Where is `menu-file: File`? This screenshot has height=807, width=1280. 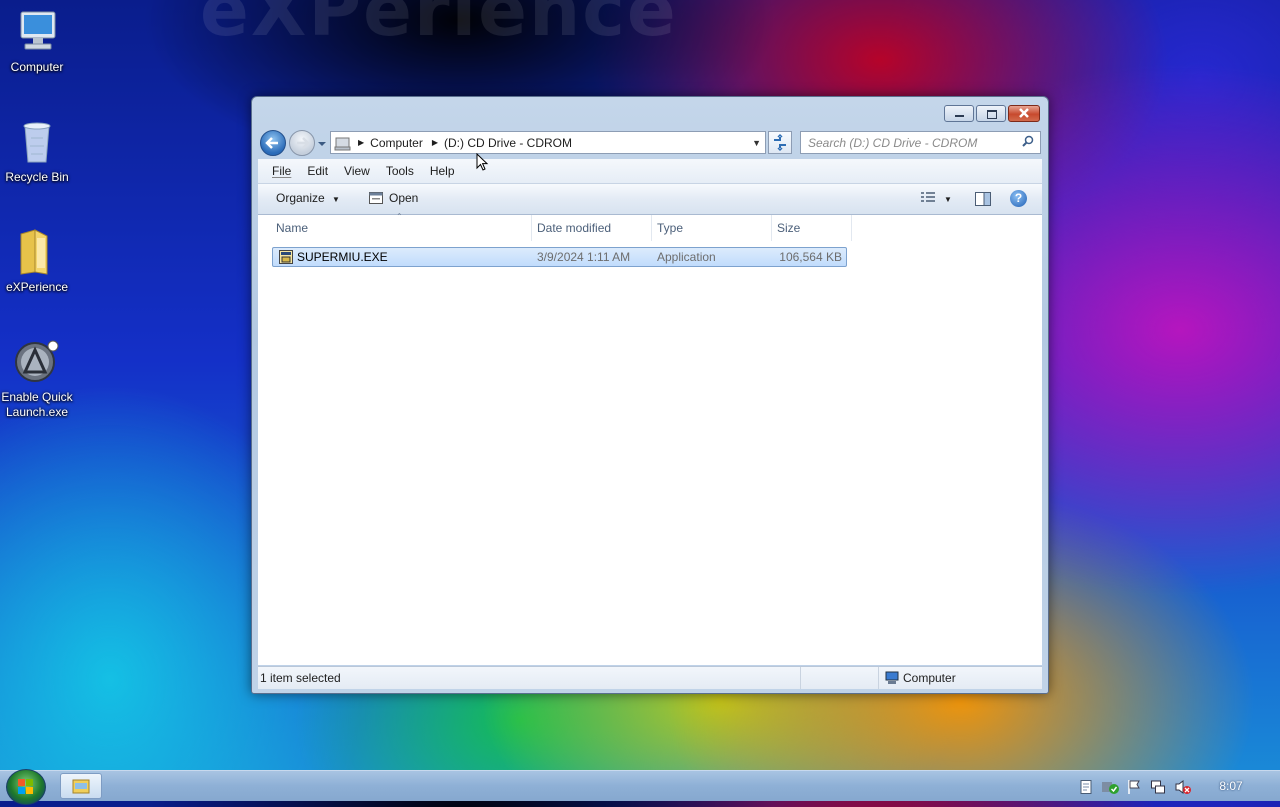
menu-file: File is located at coordinates (281, 171).